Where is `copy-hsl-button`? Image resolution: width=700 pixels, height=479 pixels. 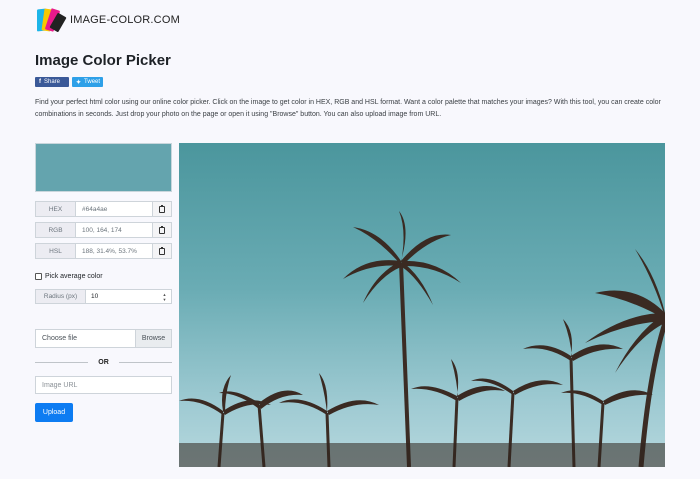
copy-hsl-button is located at coordinates (161, 251).